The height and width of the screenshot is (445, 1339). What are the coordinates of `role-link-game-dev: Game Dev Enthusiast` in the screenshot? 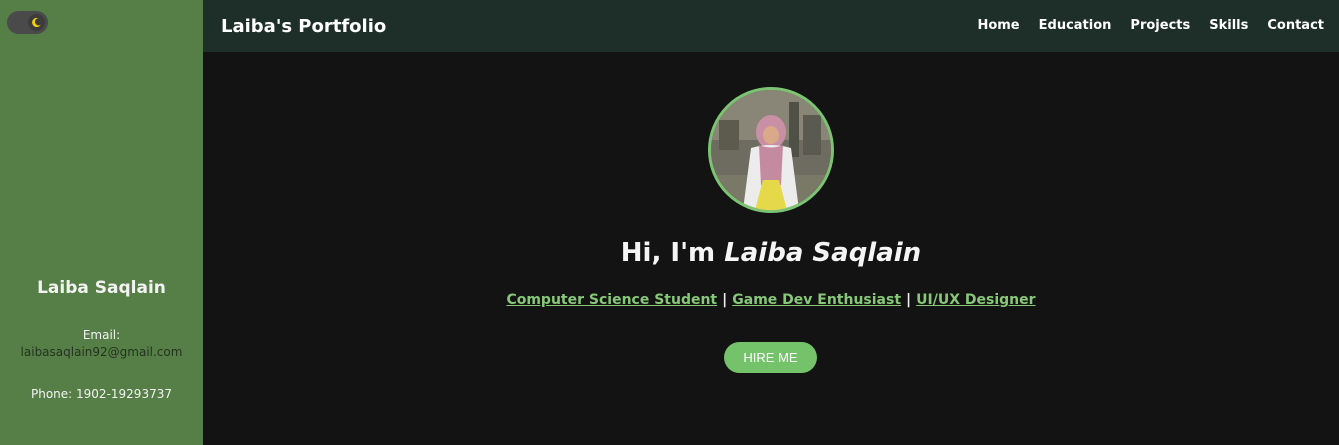 It's located at (816, 300).